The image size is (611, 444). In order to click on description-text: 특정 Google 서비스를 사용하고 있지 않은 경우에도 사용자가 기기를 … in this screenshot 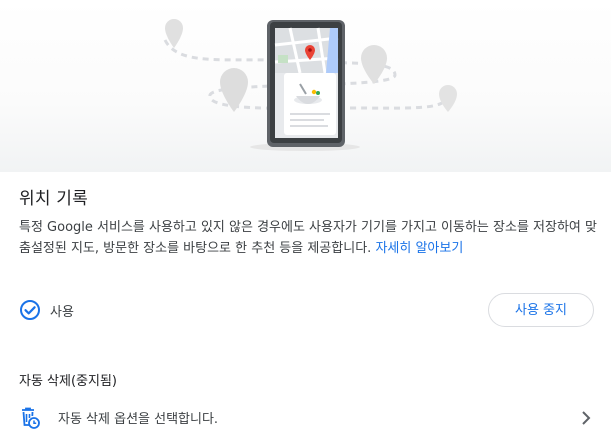, I will do `click(308, 238)`.